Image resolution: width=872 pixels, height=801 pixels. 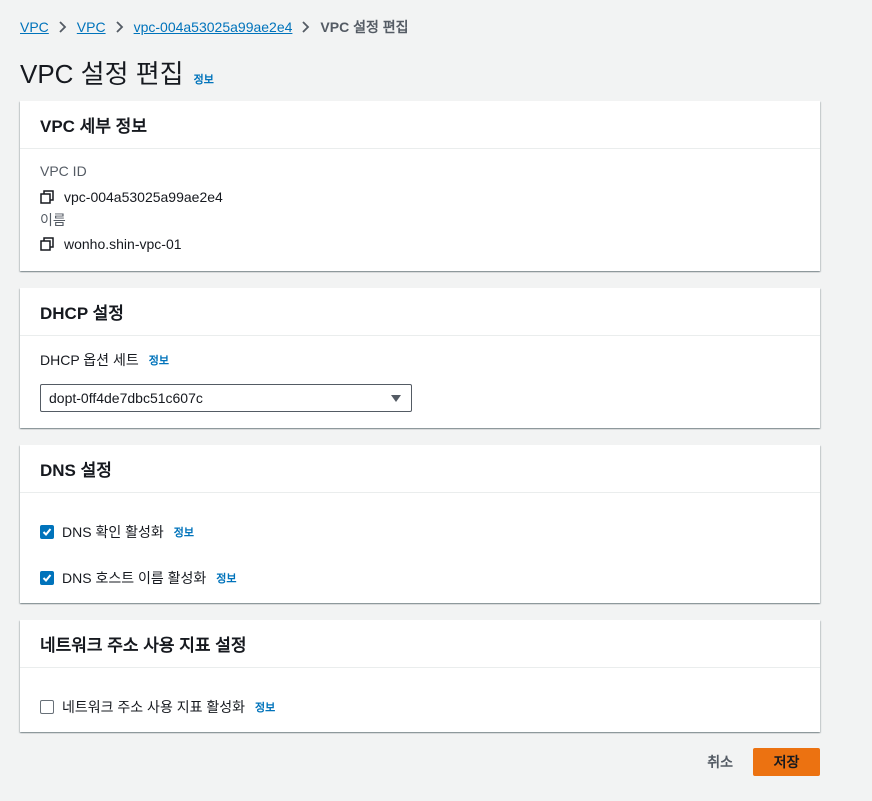 I want to click on dns-resolution-row: DNS 확인 활성화 정보, so click(x=117, y=532).